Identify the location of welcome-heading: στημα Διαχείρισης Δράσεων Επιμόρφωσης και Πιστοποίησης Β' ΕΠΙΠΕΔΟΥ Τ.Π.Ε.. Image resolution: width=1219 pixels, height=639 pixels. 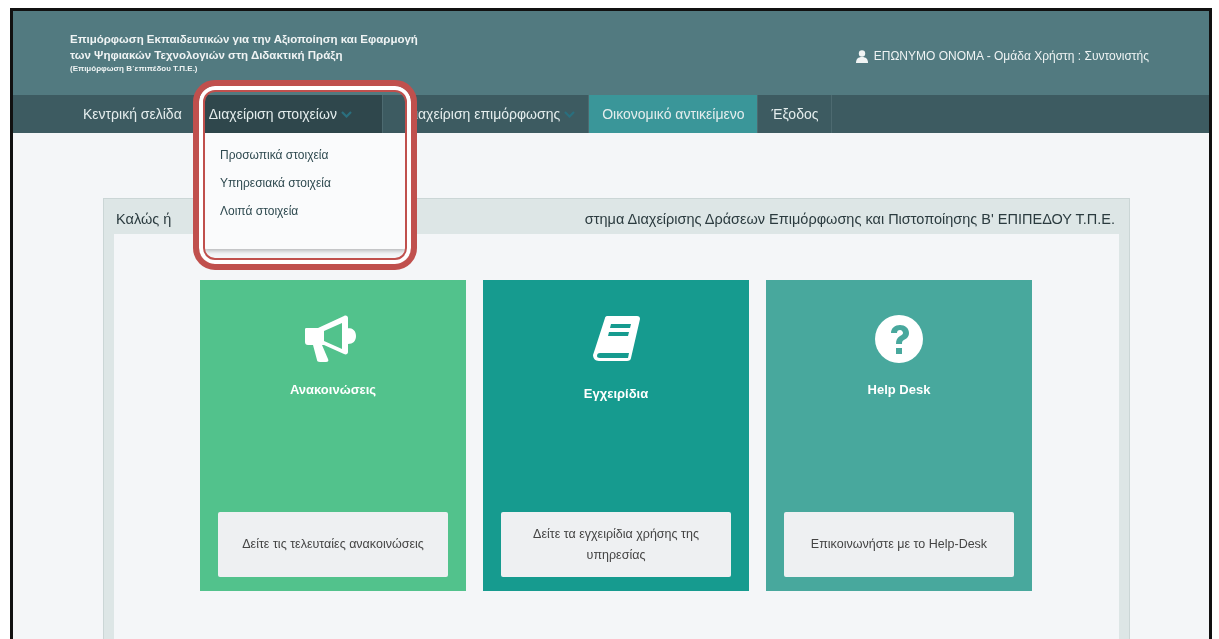
(849, 220).